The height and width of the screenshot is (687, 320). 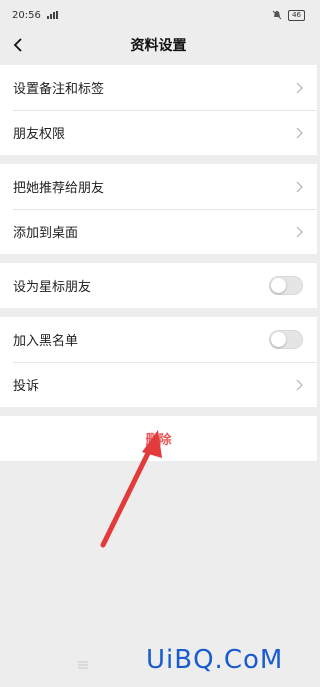 I want to click on setting-label: 朋友权限, so click(x=39, y=134).